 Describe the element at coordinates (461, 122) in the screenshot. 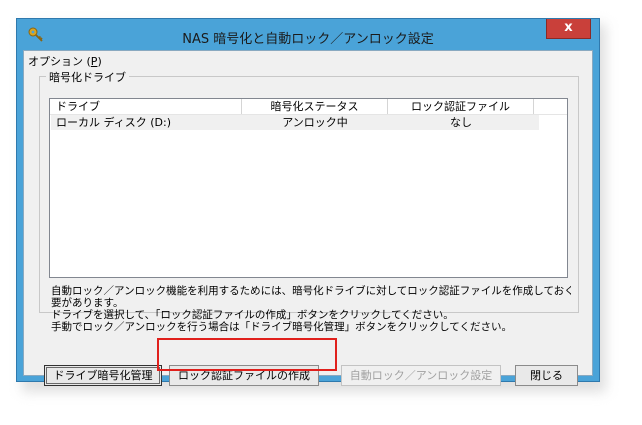

I see `cell-auth-file: なし` at that location.